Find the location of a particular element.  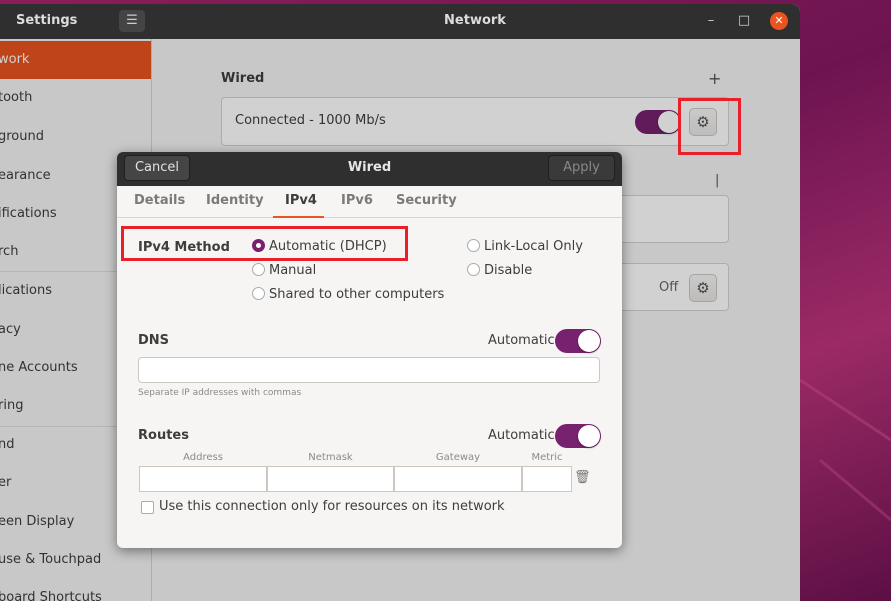

route-netmask-input is located at coordinates (330, 479).